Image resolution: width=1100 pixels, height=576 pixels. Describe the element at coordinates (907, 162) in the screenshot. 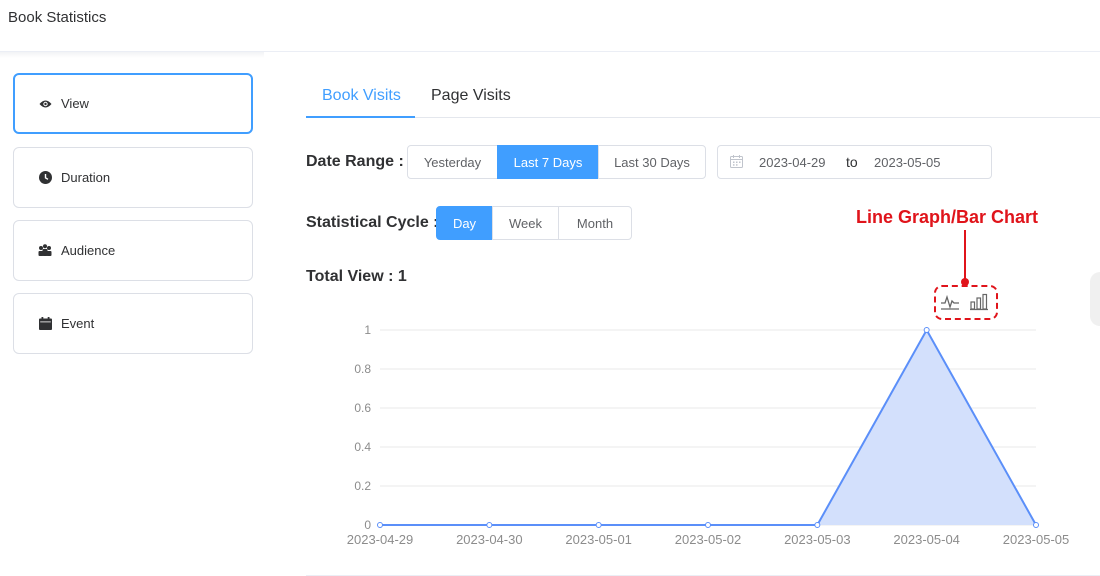

I see `end-date-input: 2023-05-05` at that location.